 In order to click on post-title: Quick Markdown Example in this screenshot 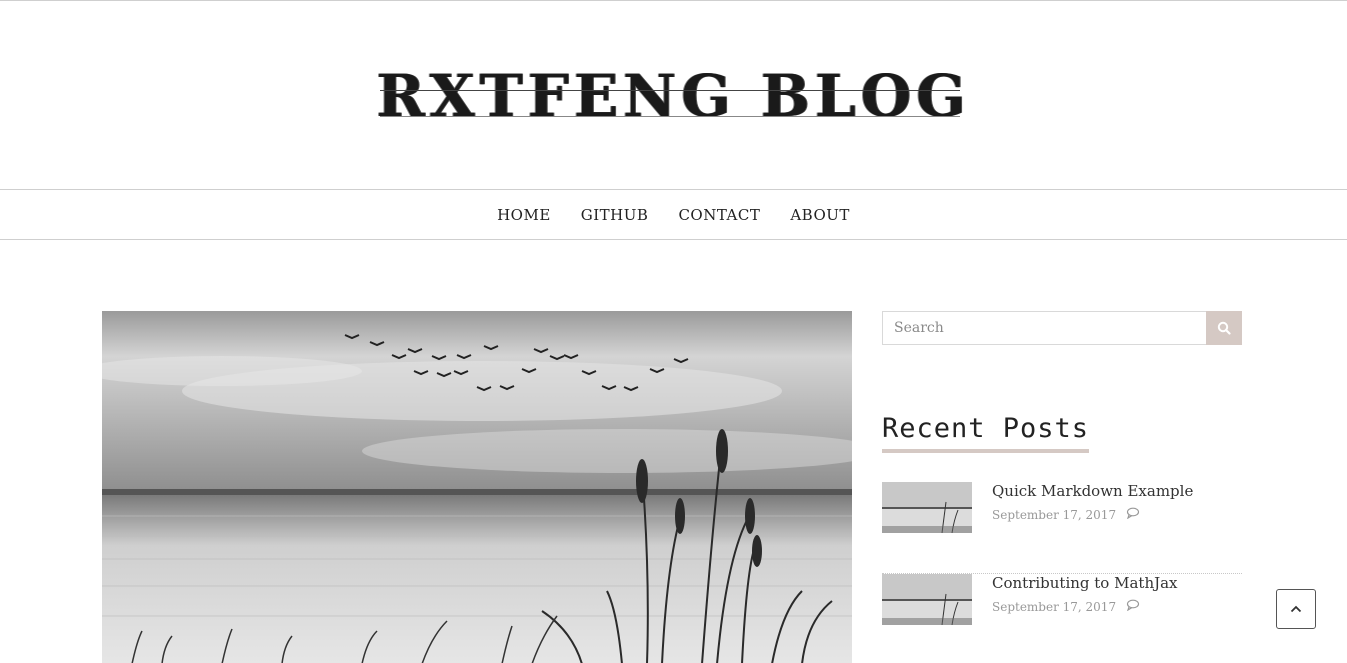, I will do `click(1092, 491)`.